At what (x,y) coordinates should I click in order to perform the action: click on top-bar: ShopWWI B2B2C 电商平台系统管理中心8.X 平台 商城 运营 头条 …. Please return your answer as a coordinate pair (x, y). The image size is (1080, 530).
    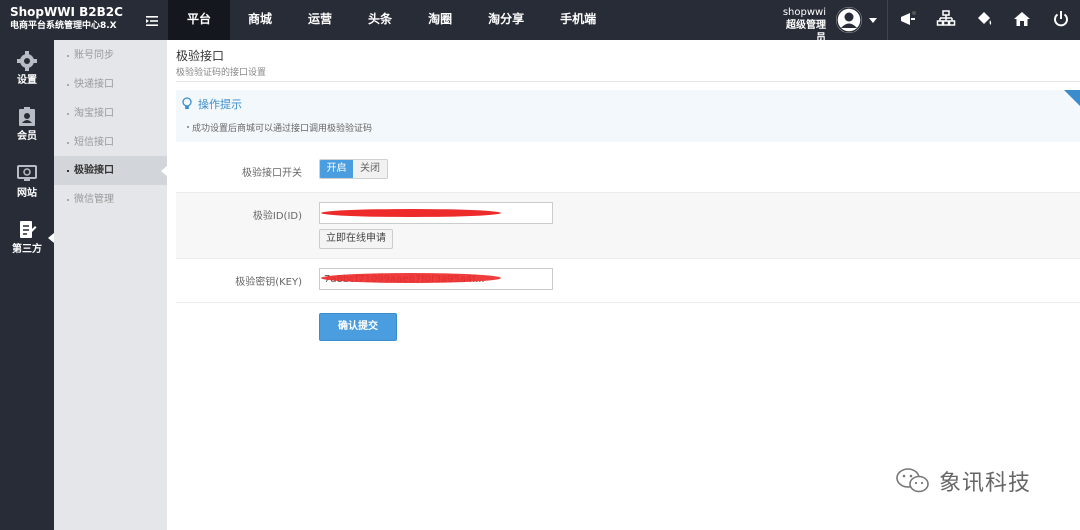
    Looking at the image, I should click on (540, 22).